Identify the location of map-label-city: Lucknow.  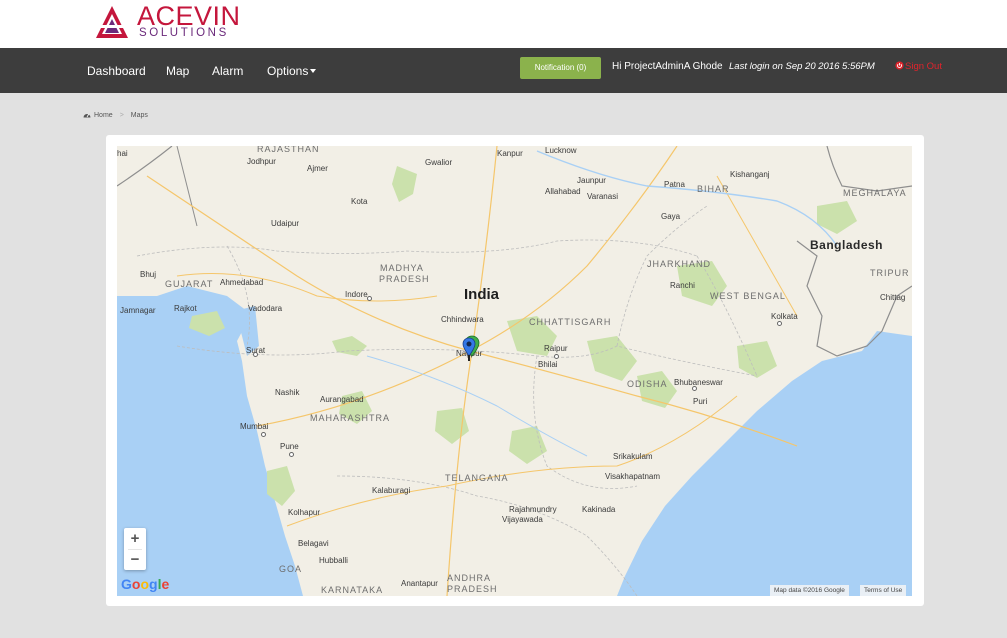
(561, 150).